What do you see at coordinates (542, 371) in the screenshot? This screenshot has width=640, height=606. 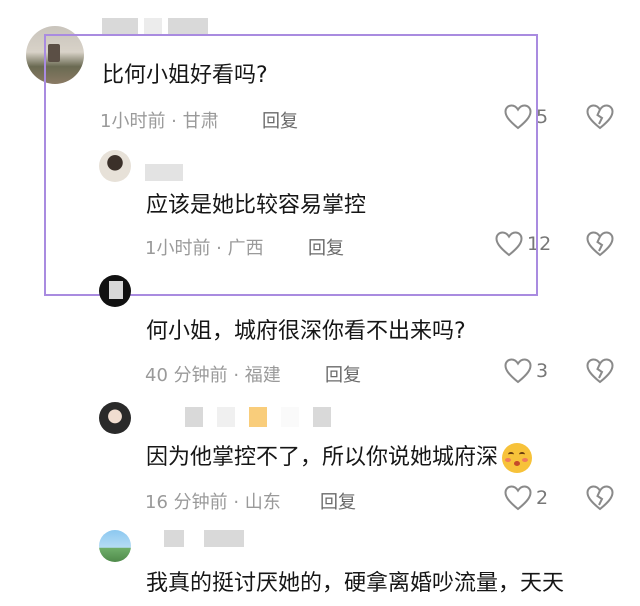 I see `like-count: 3` at bounding box center [542, 371].